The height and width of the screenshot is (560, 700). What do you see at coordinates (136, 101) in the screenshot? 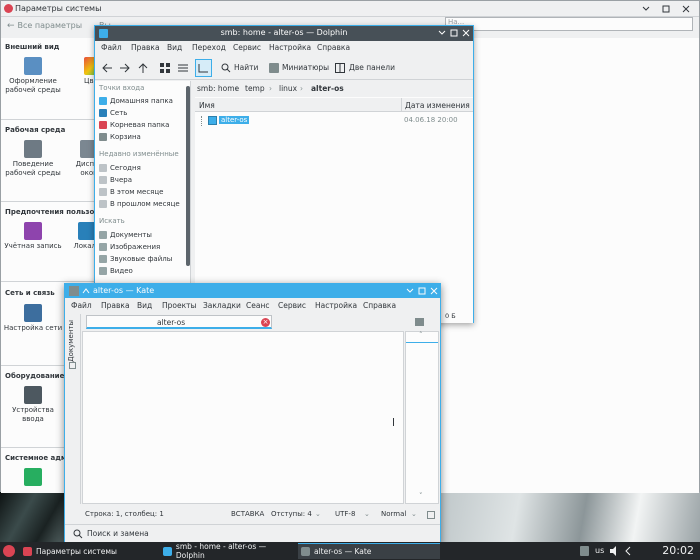
I see `place-home: Домашняя папка` at bounding box center [136, 101].